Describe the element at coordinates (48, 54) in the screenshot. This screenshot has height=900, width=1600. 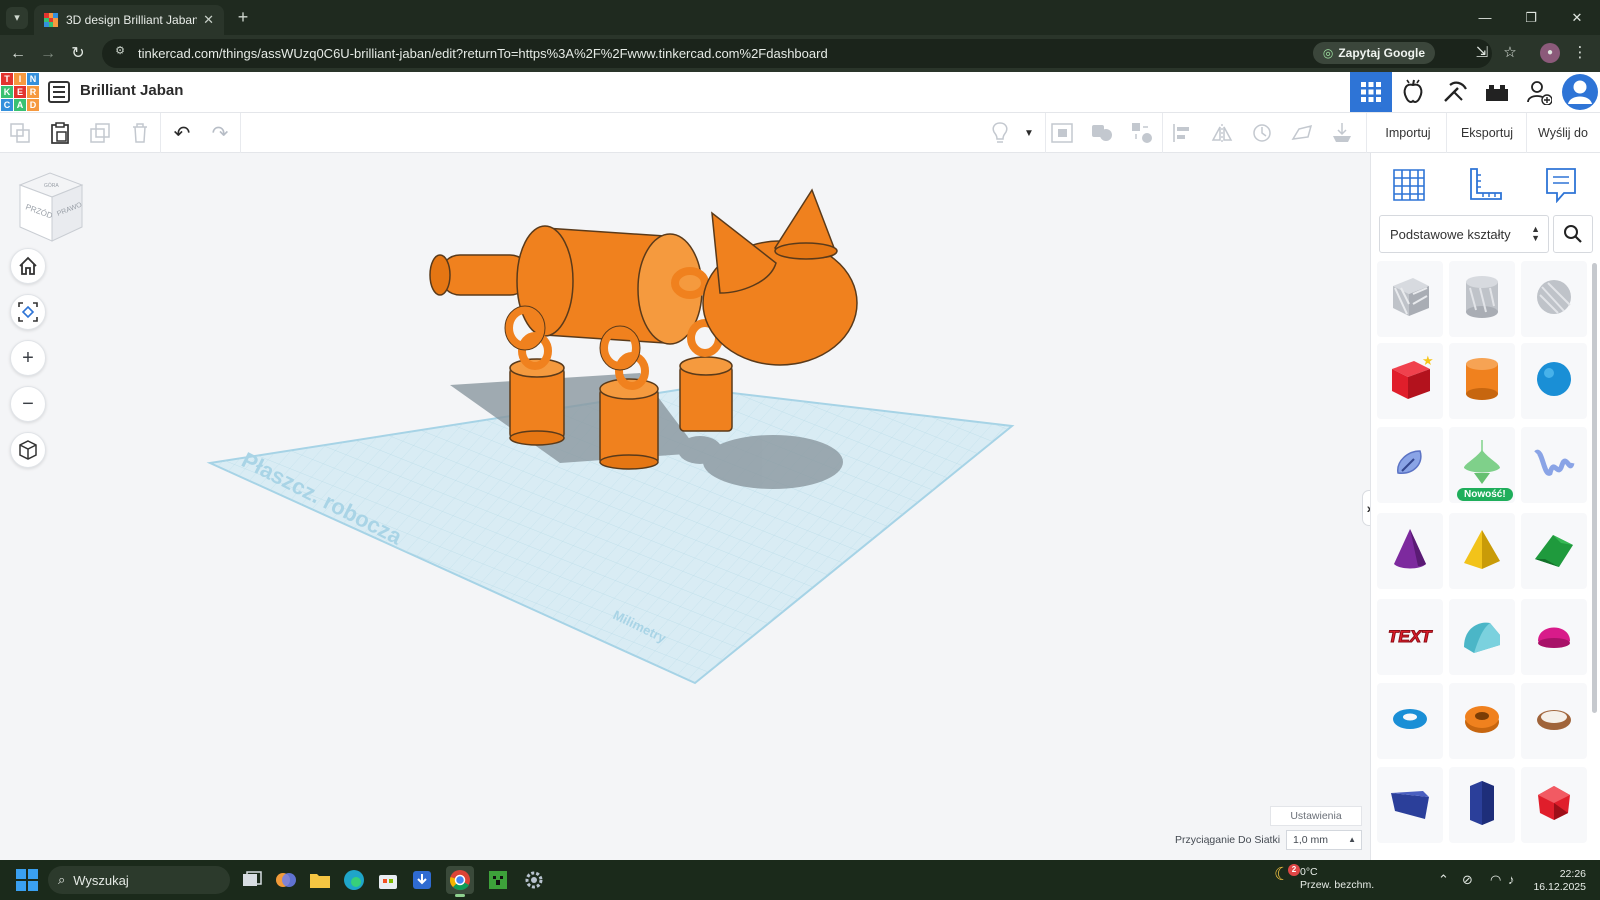
I see `forward-icon: →` at that location.